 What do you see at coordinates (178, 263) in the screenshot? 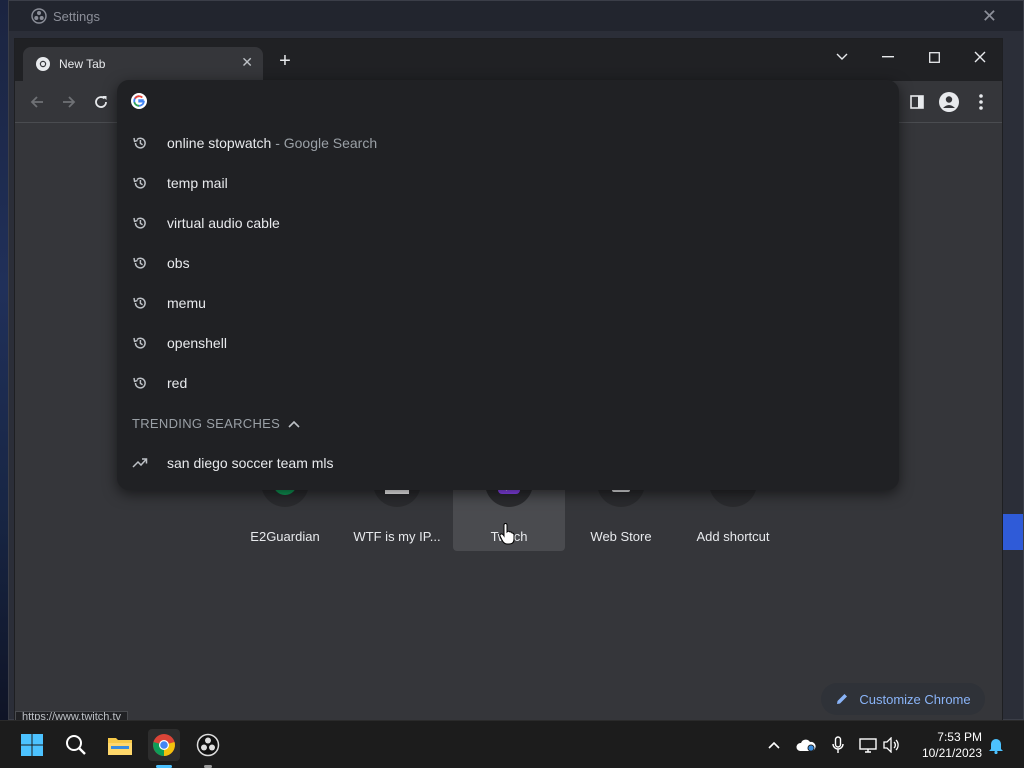
I see `suggestion-text: obs` at bounding box center [178, 263].